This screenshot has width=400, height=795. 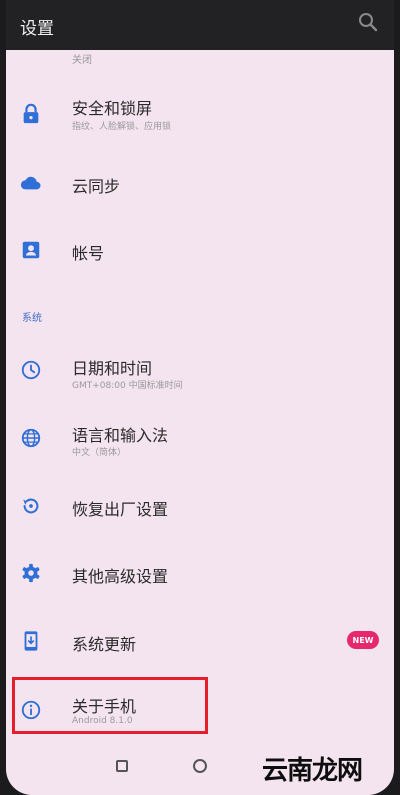 What do you see at coordinates (200, 108) in the screenshot?
I see `settings-item-security: 安全和锁屏 指纹、人脸解锁、应用锁` at bounding box center [200, 108].